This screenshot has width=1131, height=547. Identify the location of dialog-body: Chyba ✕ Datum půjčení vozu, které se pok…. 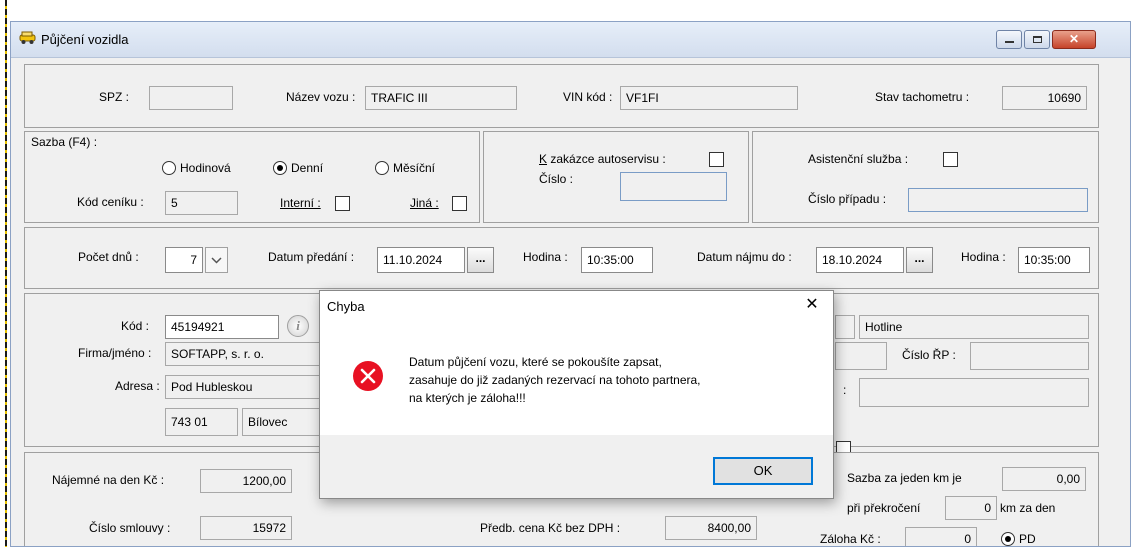
(576, 363).